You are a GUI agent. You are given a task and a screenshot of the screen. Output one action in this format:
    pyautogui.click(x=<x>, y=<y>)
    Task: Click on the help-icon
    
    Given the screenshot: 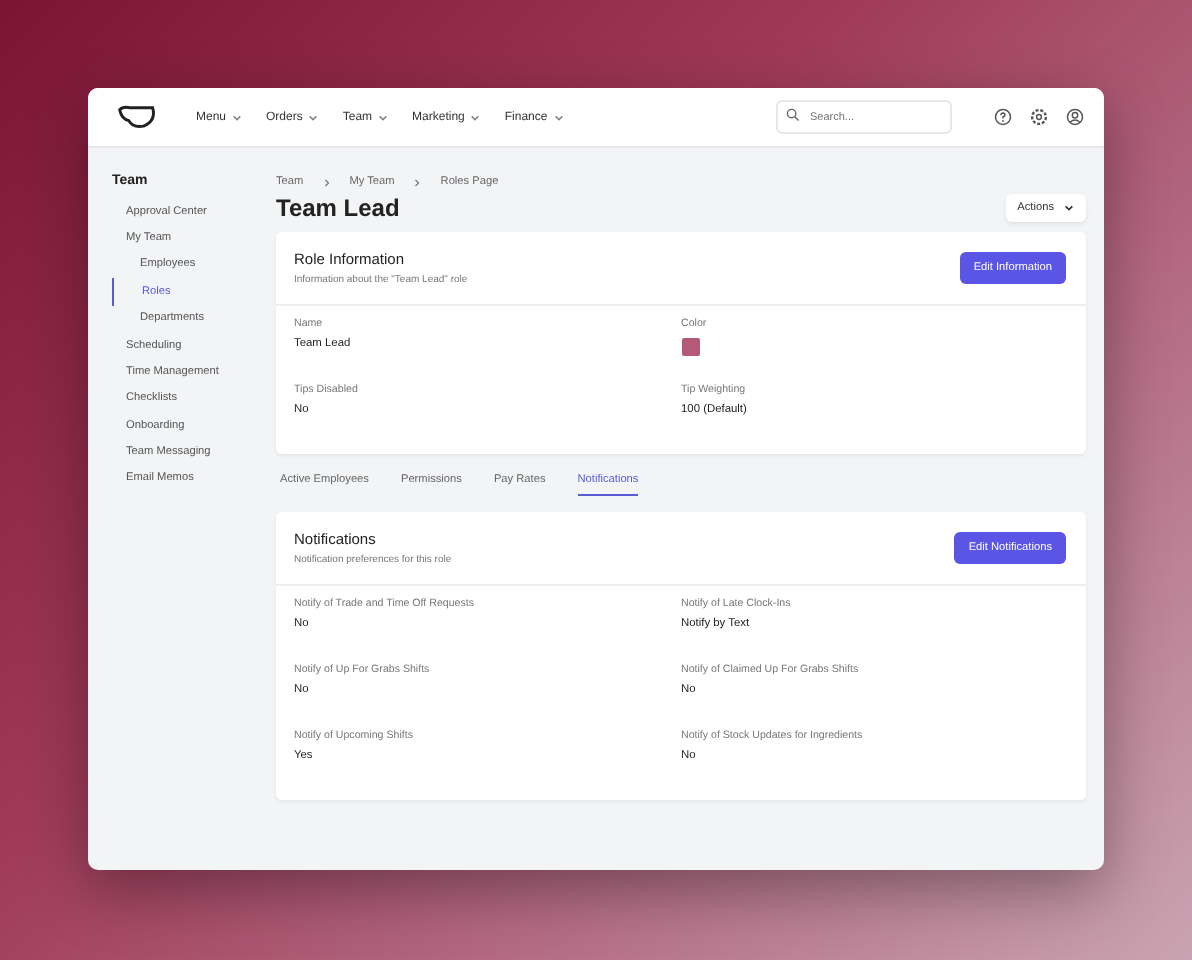 What is the action you would take?
    pyautogui.click(x=1003, y=117)
    